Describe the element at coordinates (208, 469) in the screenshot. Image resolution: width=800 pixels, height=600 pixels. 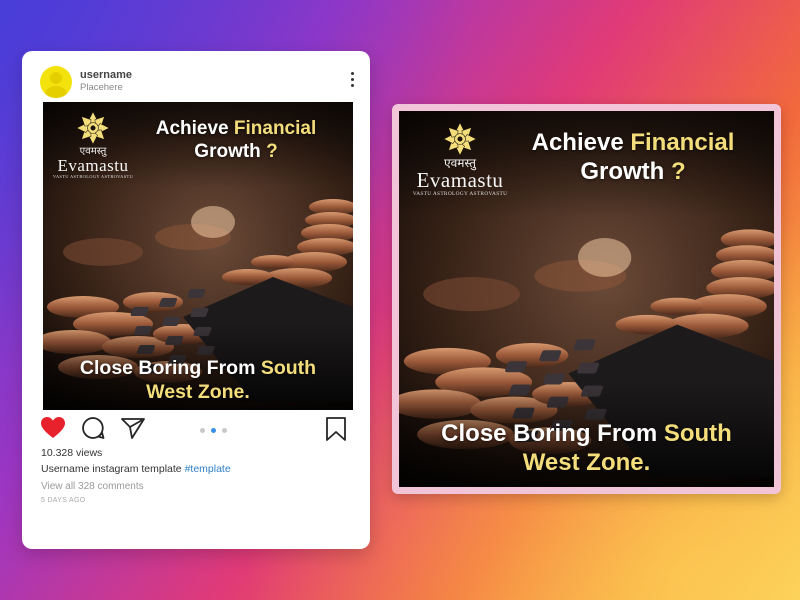
I see `hashtag-link: #template` at that location.